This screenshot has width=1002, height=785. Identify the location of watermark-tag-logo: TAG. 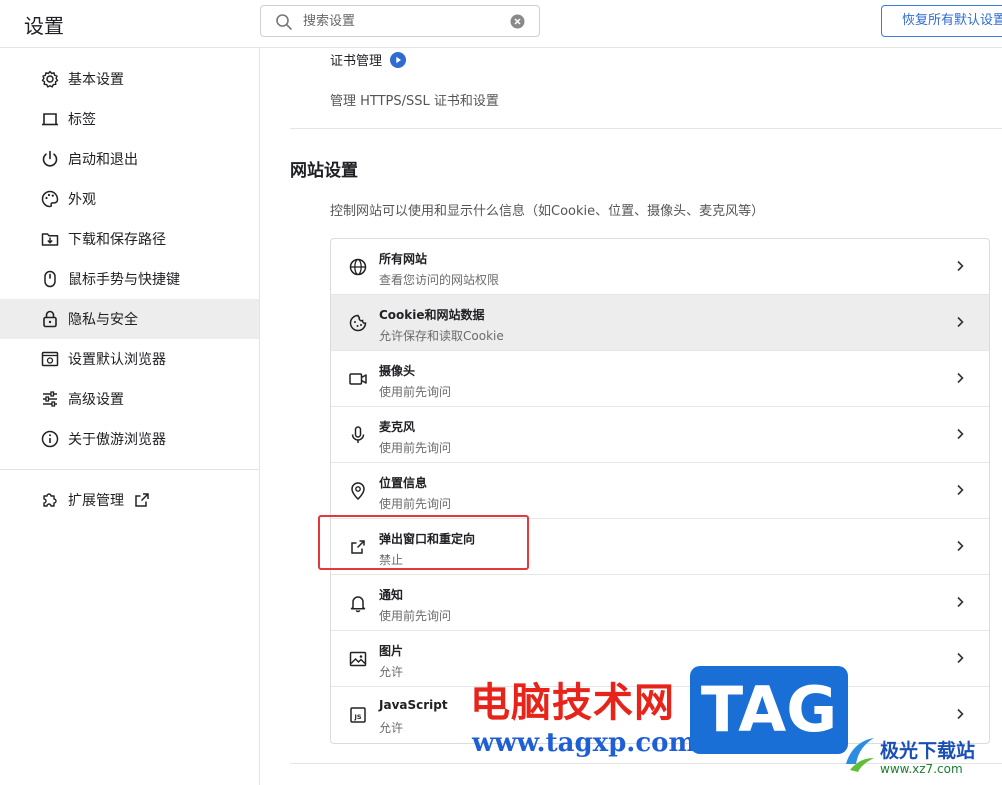
(769, 710).